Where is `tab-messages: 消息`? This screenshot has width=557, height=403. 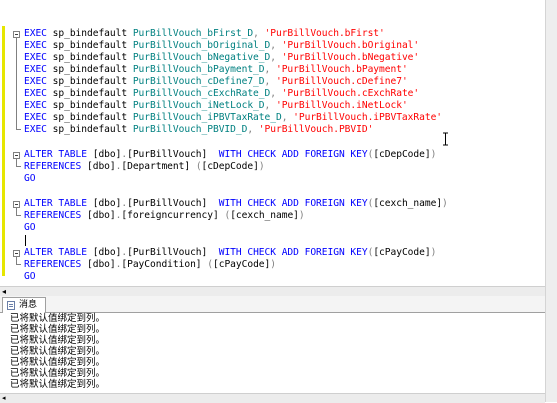 tab-messages: 消息 is located at coordinates (24, 305).